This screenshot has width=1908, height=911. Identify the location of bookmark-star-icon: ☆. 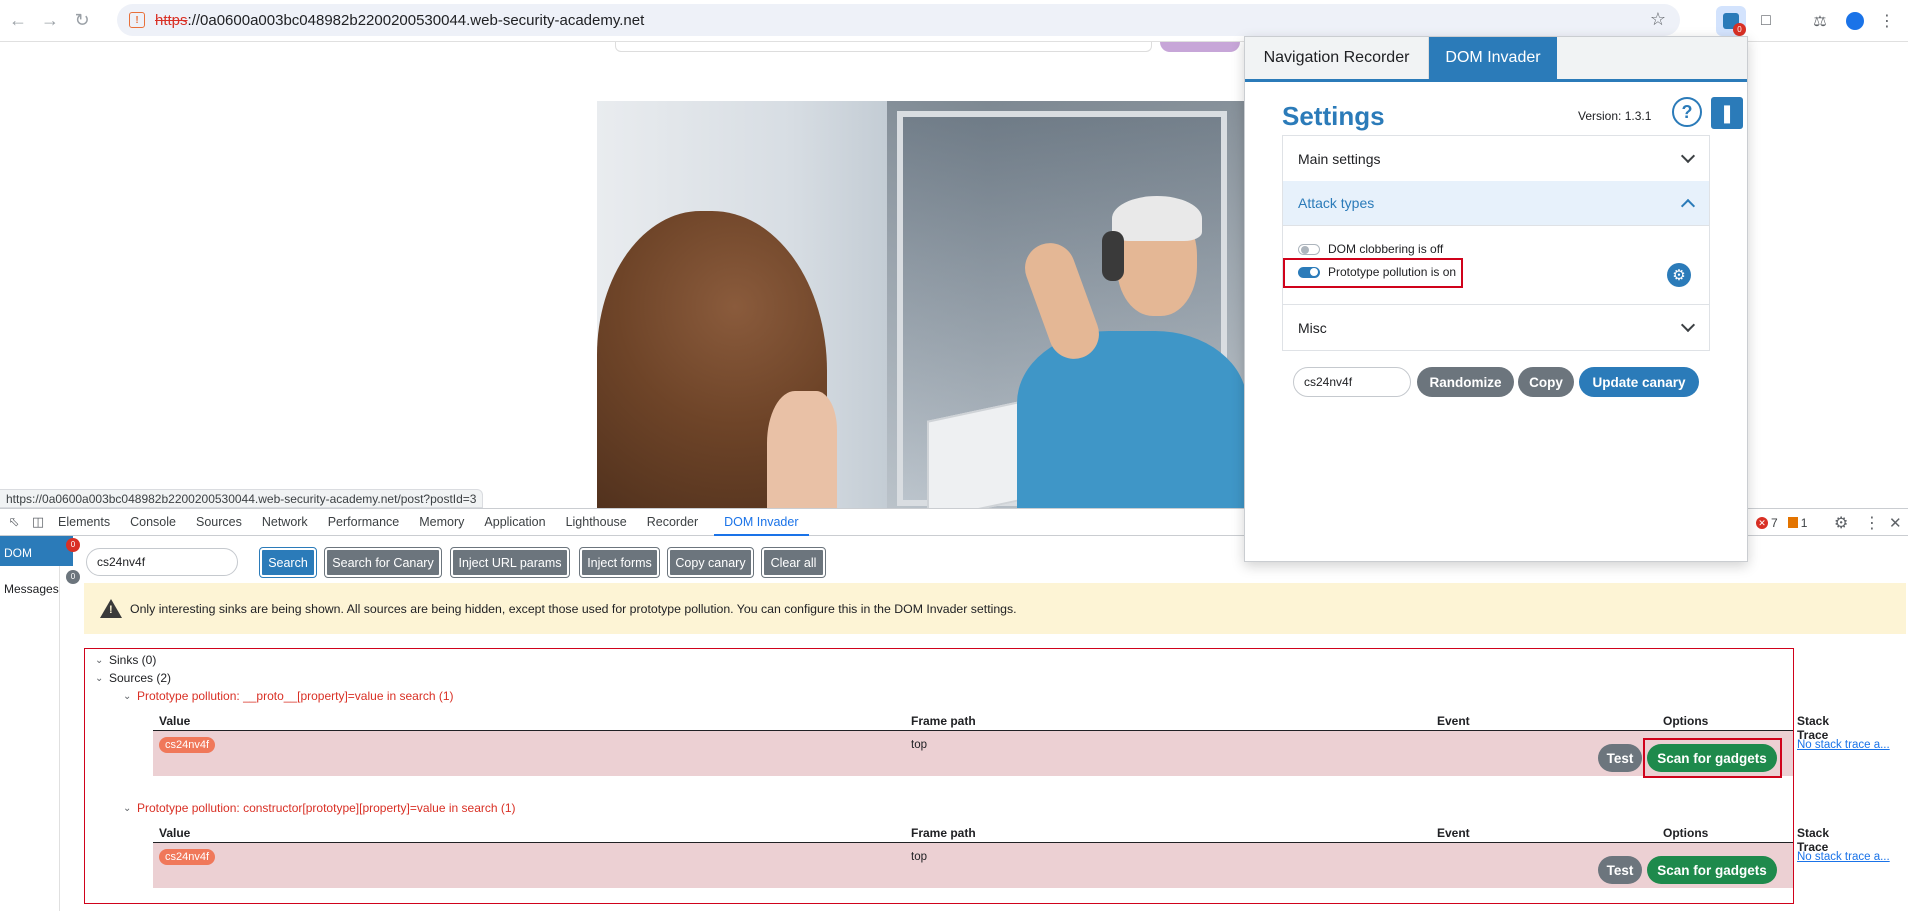
(1658, 19).